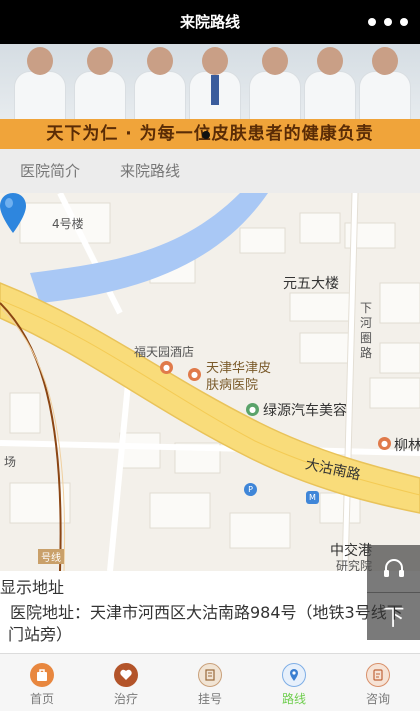  I want to click on map-label-building4: 4号楼, so click(68, 224).